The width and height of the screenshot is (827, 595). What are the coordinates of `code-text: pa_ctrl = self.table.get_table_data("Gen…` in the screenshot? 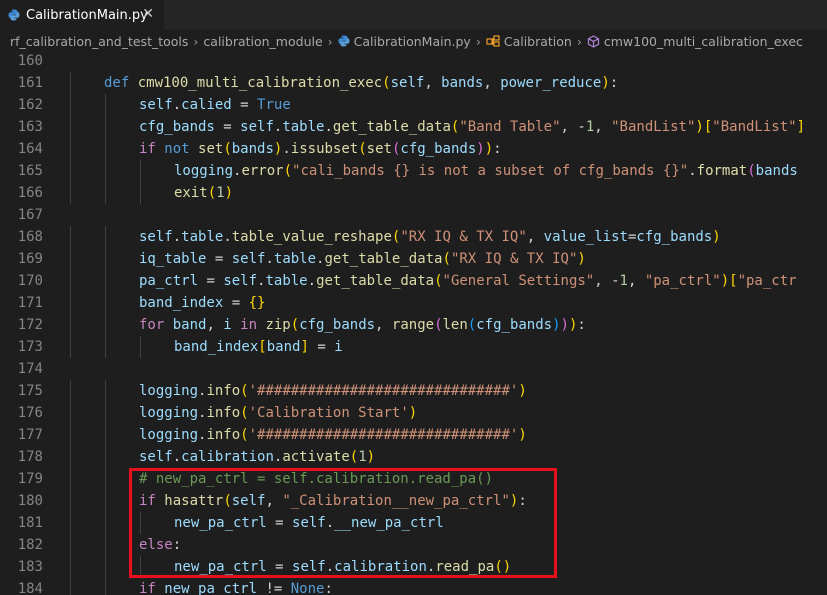 It's located at (468, 281).